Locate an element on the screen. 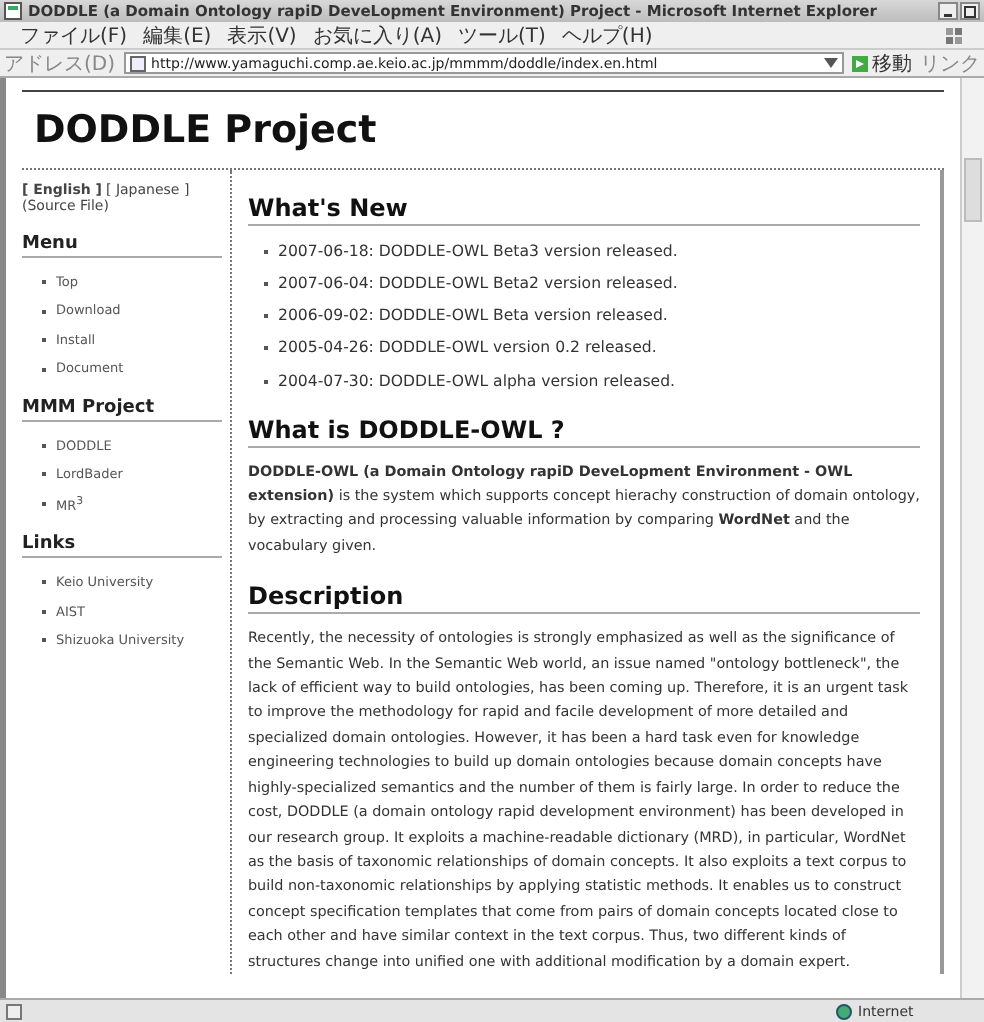 The height and width of the screenshot is (1022, 984). menu-item: 表示(V) is located at coordinates (262, 35).